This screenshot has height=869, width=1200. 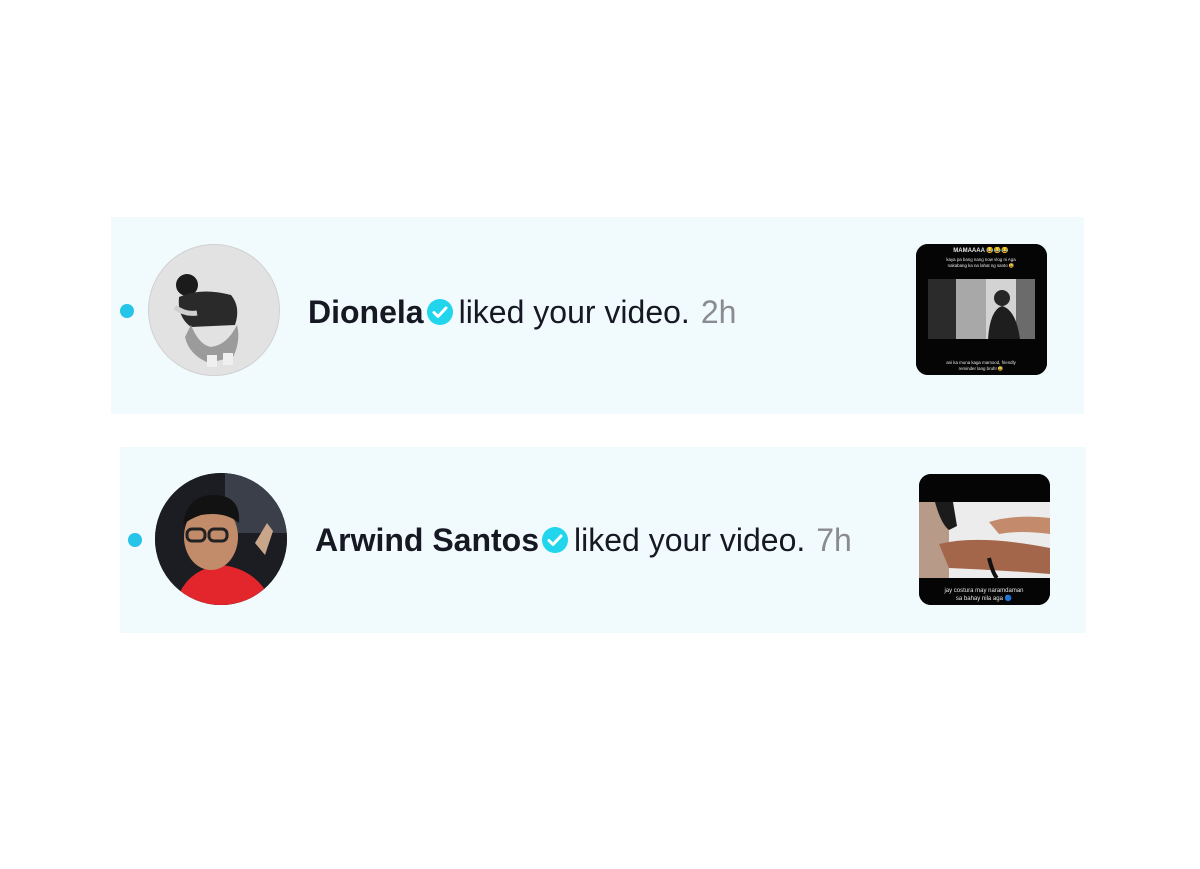 What do you see at coordinates (718, 311) in the screenshot?
I see `timestamp: 2h` at bounding box center [718, 311].